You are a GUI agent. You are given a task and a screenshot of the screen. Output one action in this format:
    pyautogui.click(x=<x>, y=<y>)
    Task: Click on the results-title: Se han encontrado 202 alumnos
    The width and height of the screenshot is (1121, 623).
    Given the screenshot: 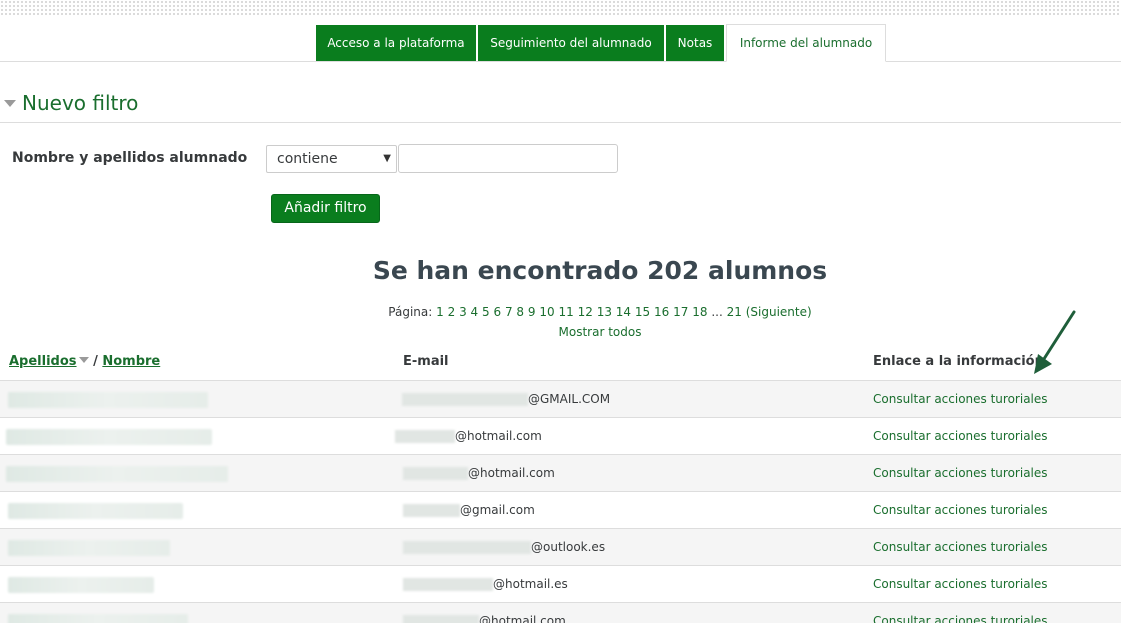 What is the action you would take?
    pyautogui.click(x=600, y=270)
    